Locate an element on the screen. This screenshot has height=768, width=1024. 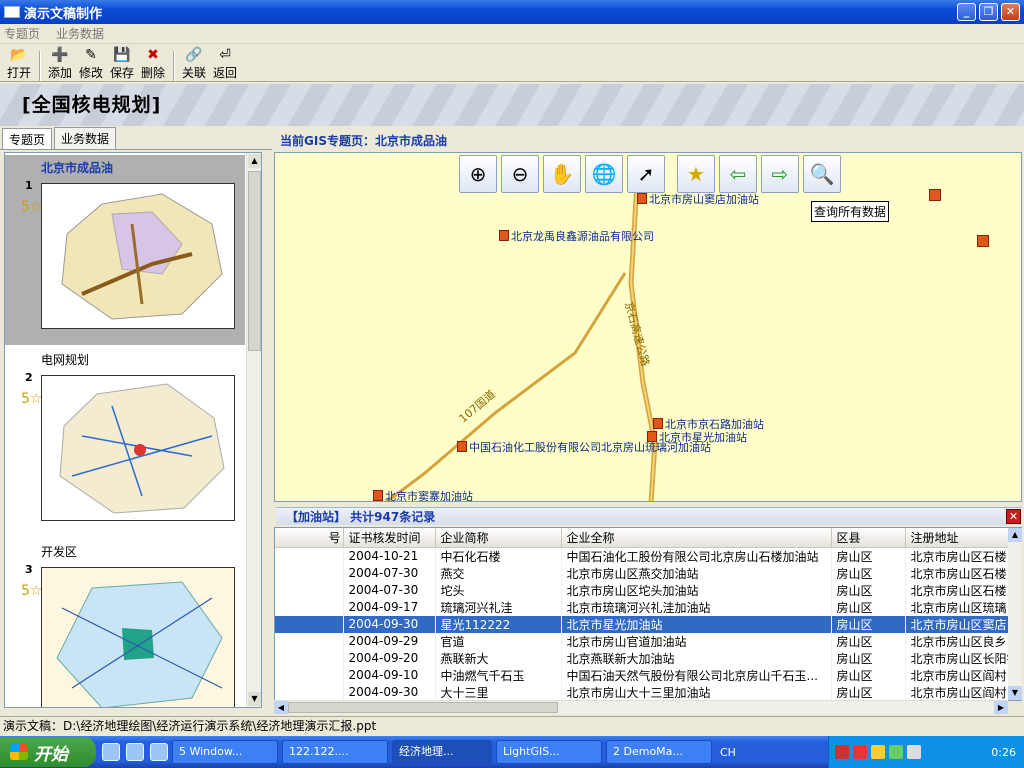
query-all-button: 🔍 is located at coordinates (822, 174).